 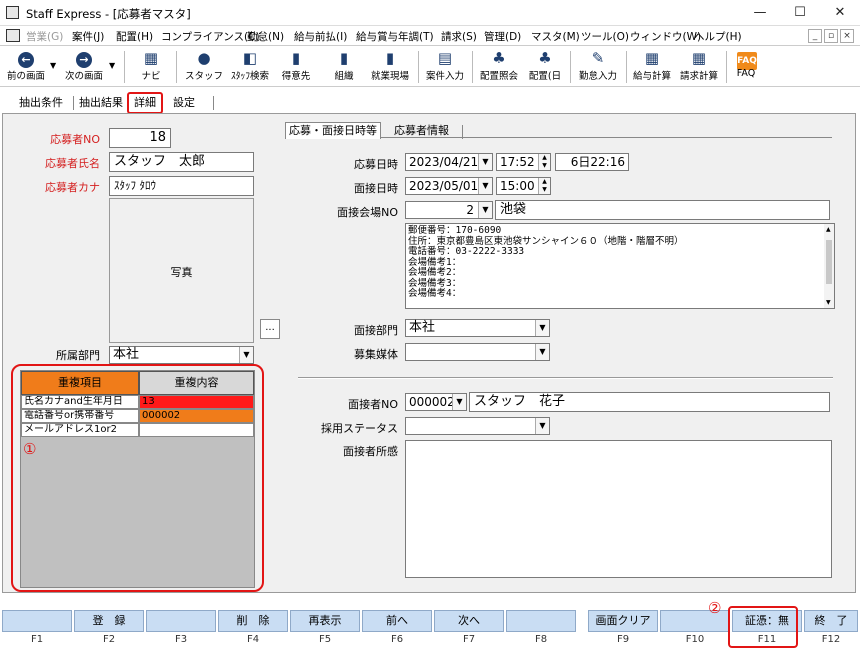 I want to click on divider, so click(x=565, y=378).